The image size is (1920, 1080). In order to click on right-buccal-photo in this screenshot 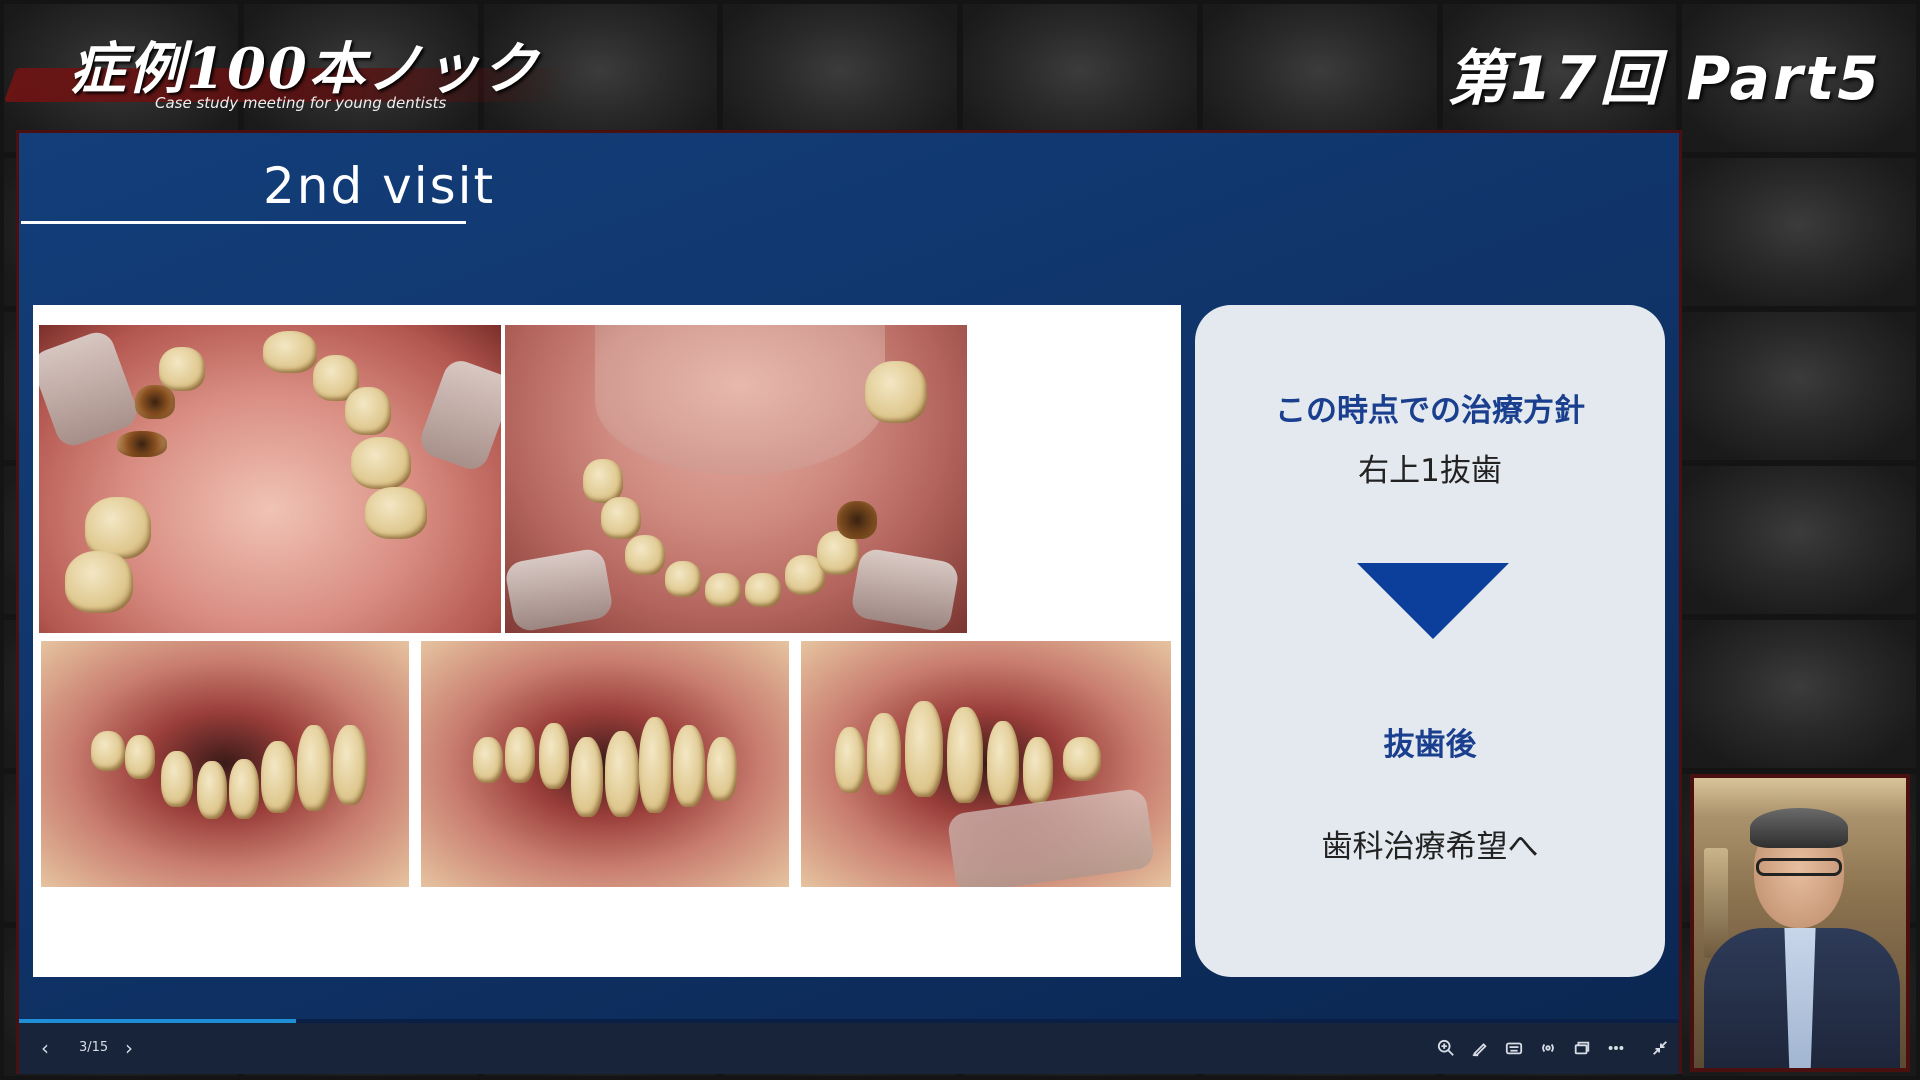, I will do `click(225, 764)`.